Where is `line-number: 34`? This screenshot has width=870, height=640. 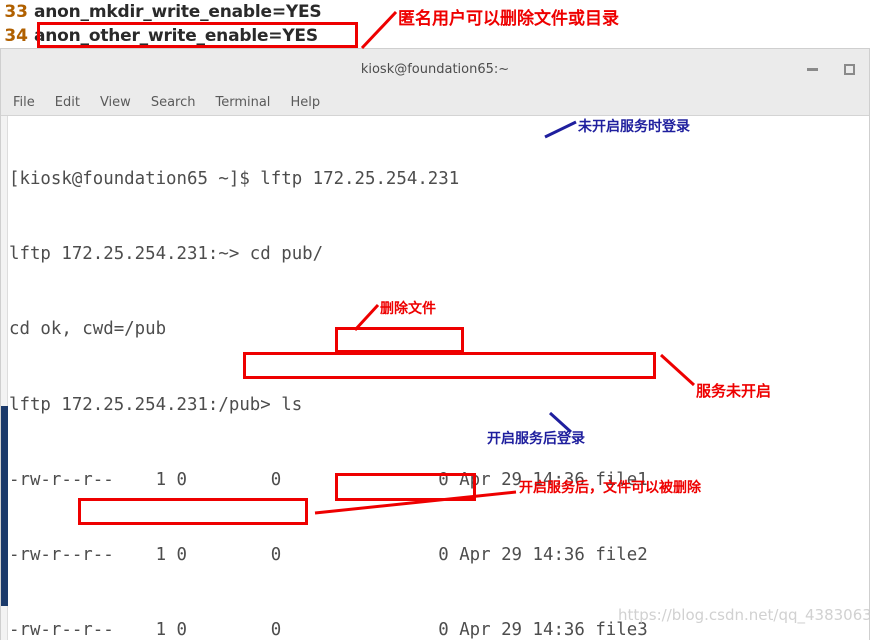
line-number: 34 is located at coordinates (16, 36).